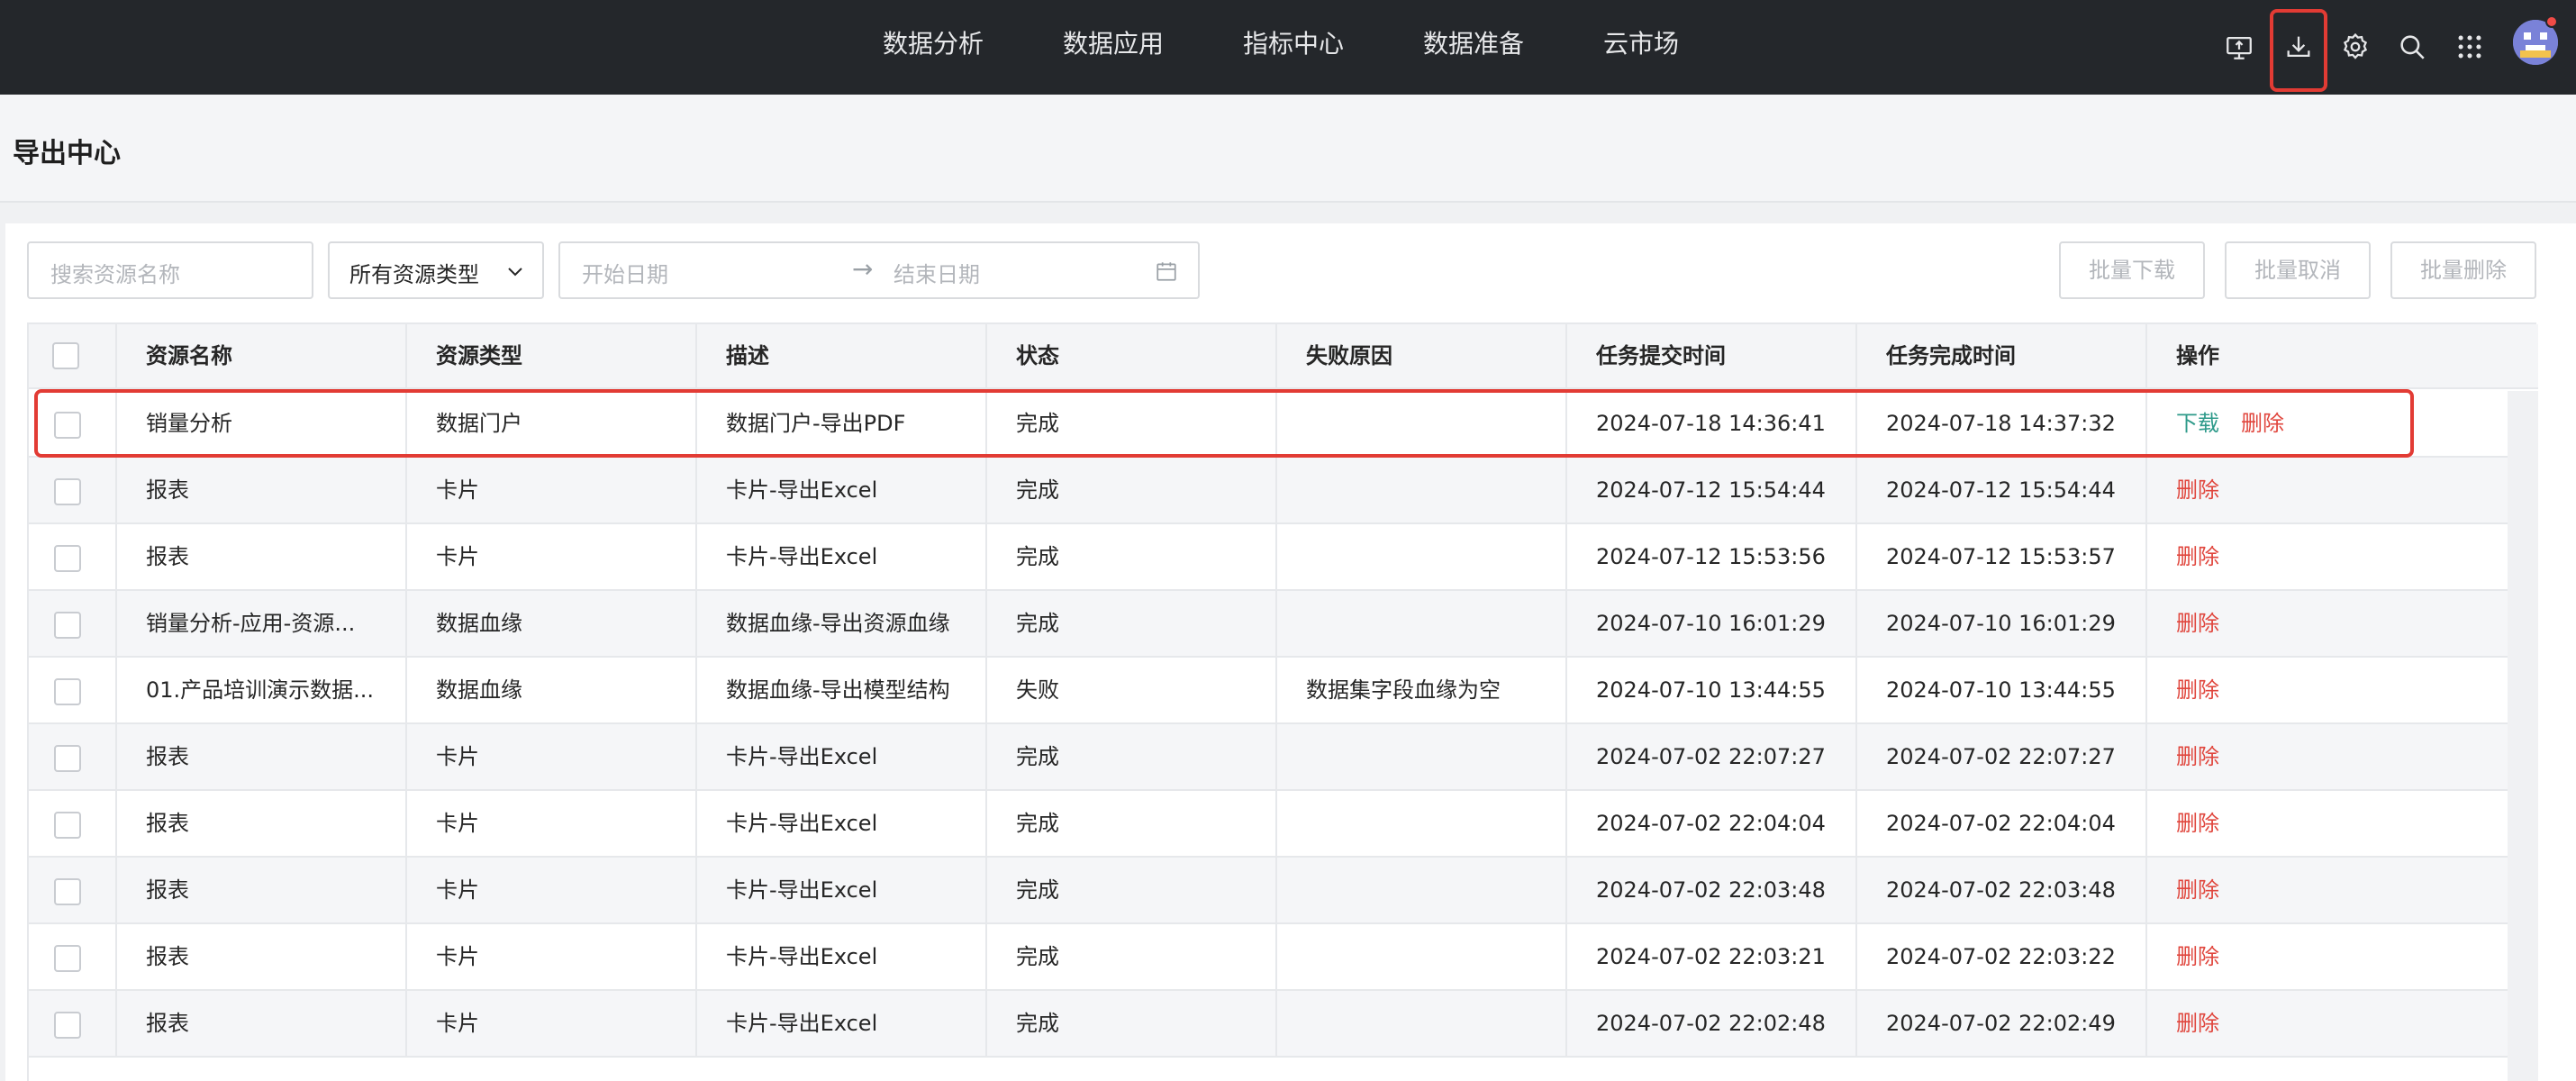  What do you see at coordinates (1294, 47) in the screenshot?
I see `nav-item-metrics-center: 指标中心` at bounding box center [1294, 47].